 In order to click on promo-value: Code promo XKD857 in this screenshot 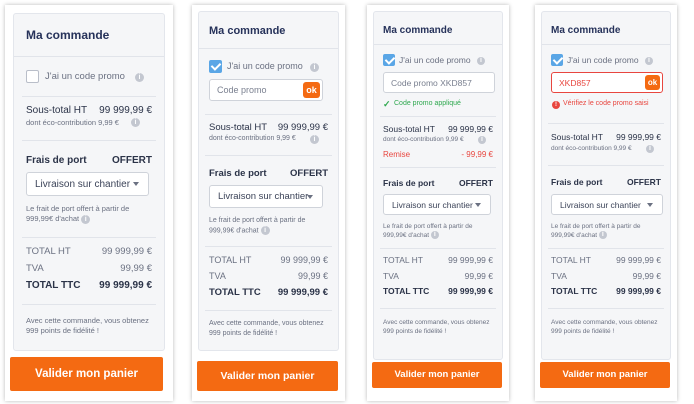, I will do `click(431, 82)`.